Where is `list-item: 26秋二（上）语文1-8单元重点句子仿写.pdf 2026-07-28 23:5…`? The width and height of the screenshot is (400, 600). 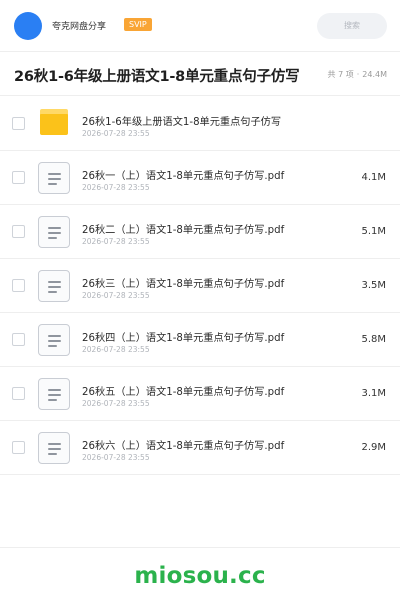 list-item: 26秋二（上）语文1-8单元重点句子仿写.pdf 2026-07-28 23:5… is located at coordinates (200, 232).